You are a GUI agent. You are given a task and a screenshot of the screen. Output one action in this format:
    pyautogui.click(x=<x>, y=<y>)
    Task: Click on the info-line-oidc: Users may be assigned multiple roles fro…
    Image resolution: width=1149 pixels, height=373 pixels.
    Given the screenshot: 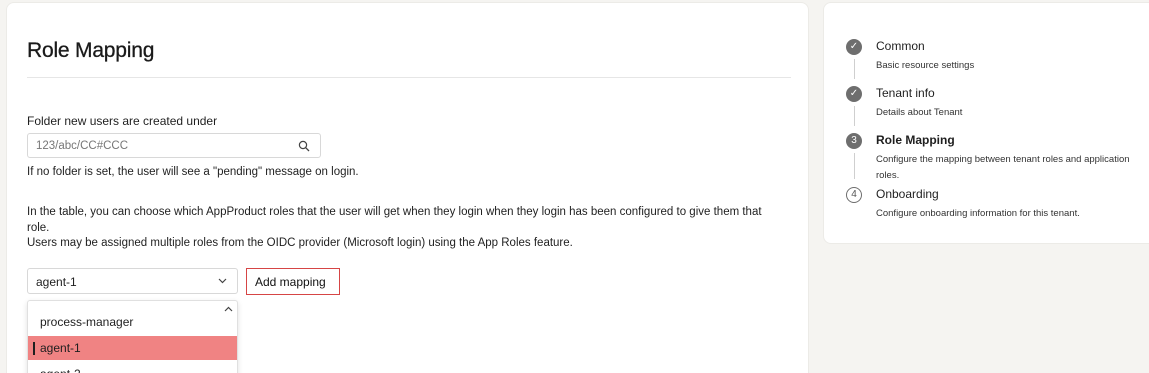 What is the action you would take?
    pyautogui.click(x=300, y=243)
    